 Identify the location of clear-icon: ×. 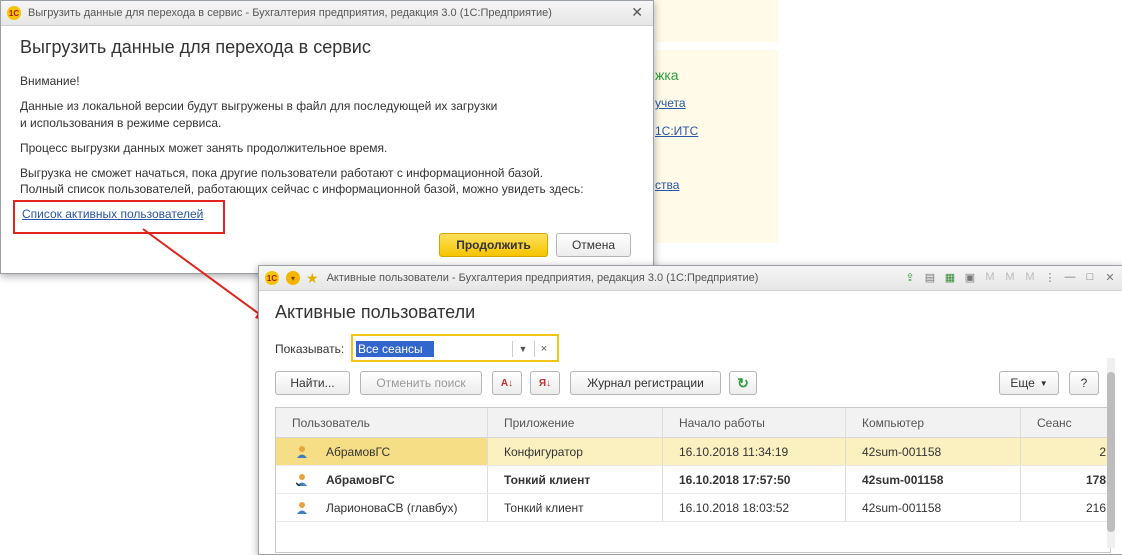
(543, 349).